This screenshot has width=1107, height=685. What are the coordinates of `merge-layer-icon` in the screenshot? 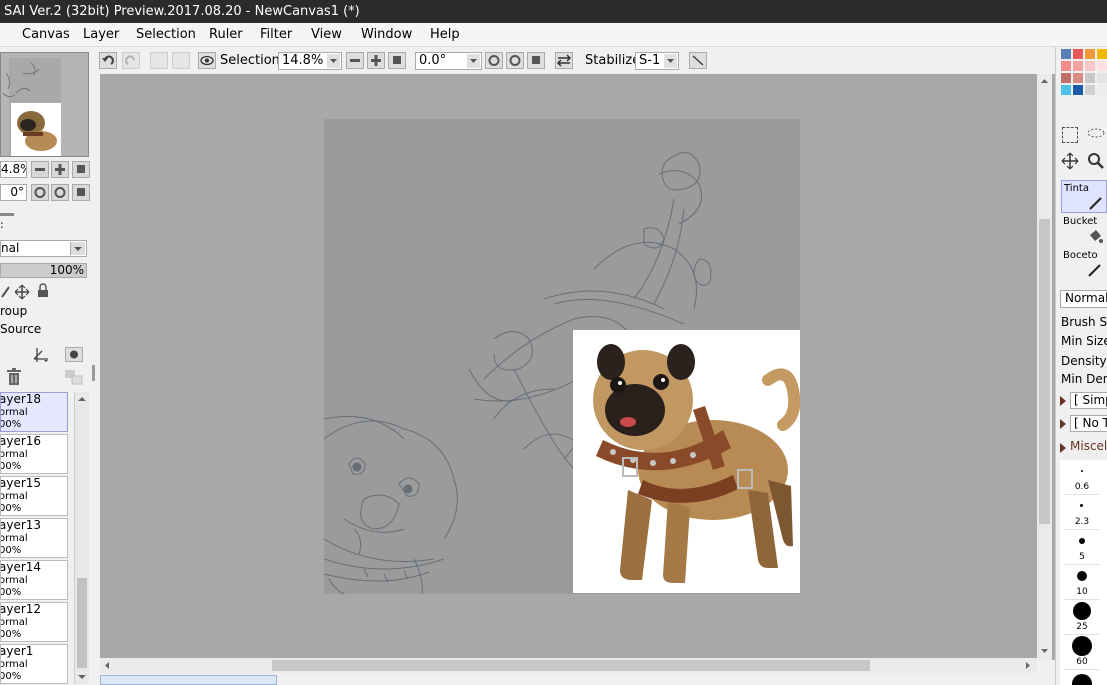 It's located at (74, 379).